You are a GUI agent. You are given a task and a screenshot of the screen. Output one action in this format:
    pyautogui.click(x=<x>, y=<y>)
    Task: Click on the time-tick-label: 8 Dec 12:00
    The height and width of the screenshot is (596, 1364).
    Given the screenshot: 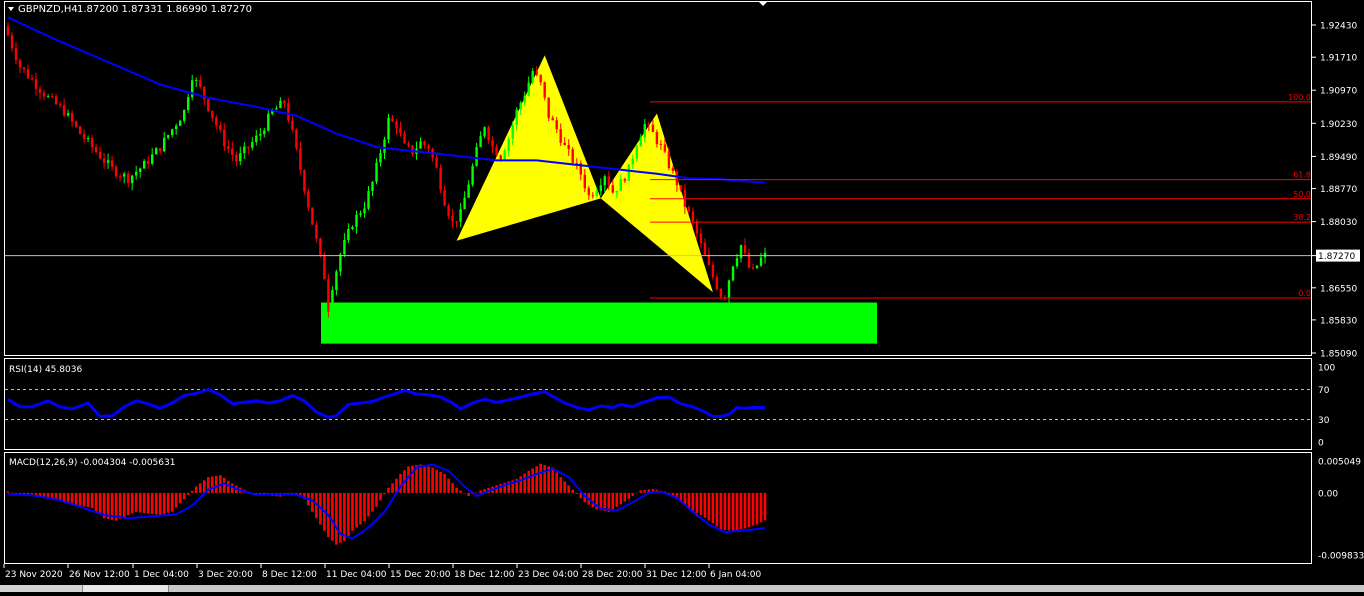 What is the action you would take?
    pyautogui.click(x=289, y=575)
    